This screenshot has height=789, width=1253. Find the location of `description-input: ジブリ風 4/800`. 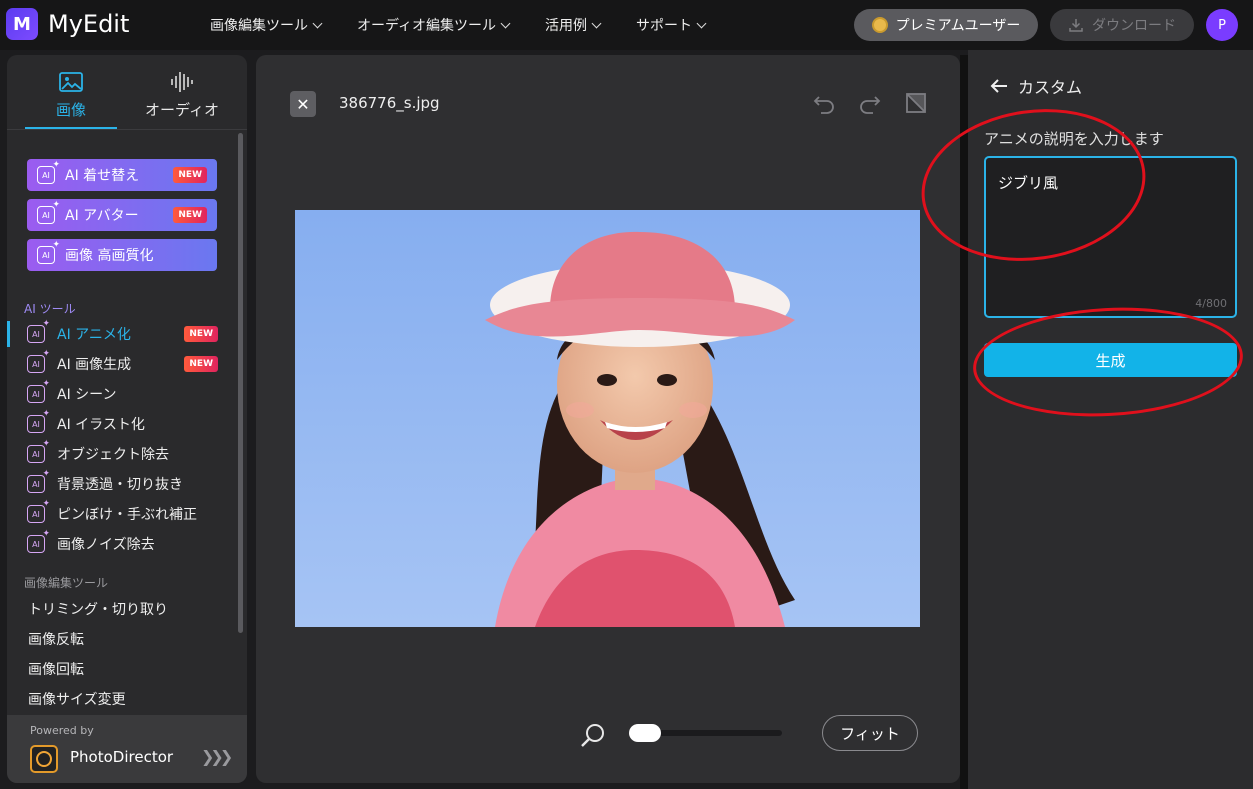

description-input: ジブリ風 4/800 is located at coordinates (1110, 237).